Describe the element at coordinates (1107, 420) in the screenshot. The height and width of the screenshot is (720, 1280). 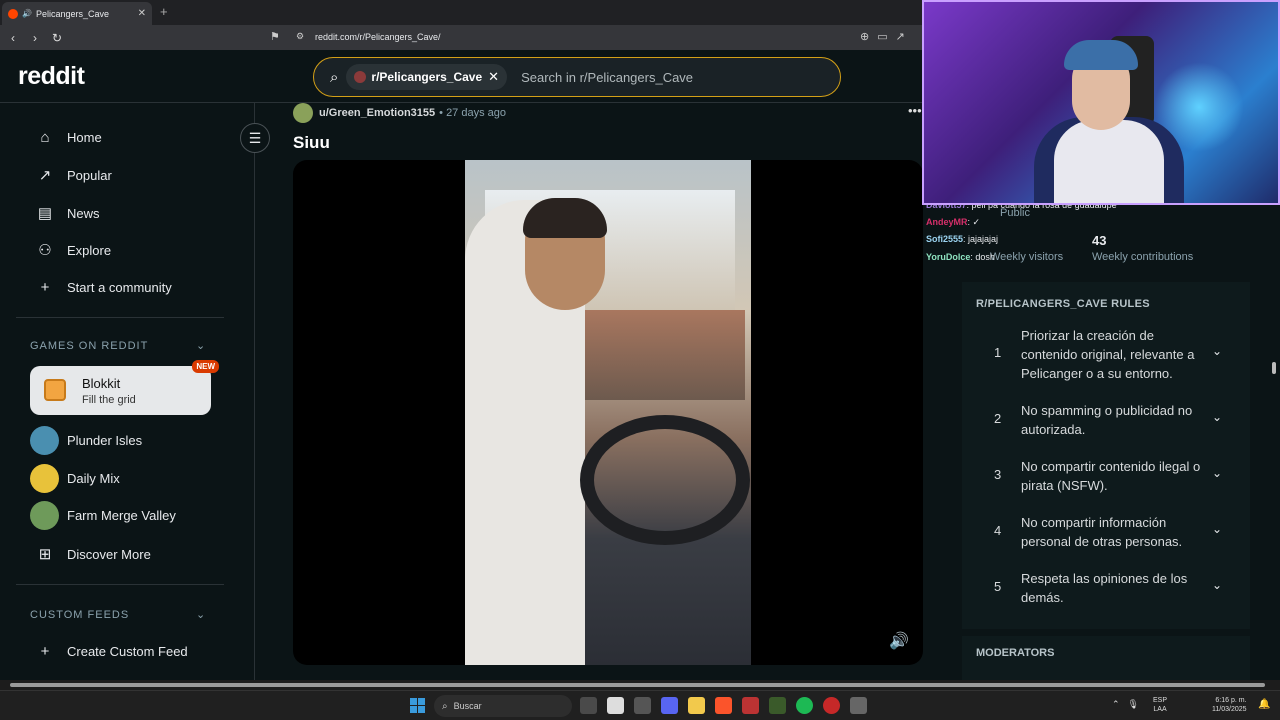
I see `rule-text: No spamming o publicidad no autorizada.` at that location.